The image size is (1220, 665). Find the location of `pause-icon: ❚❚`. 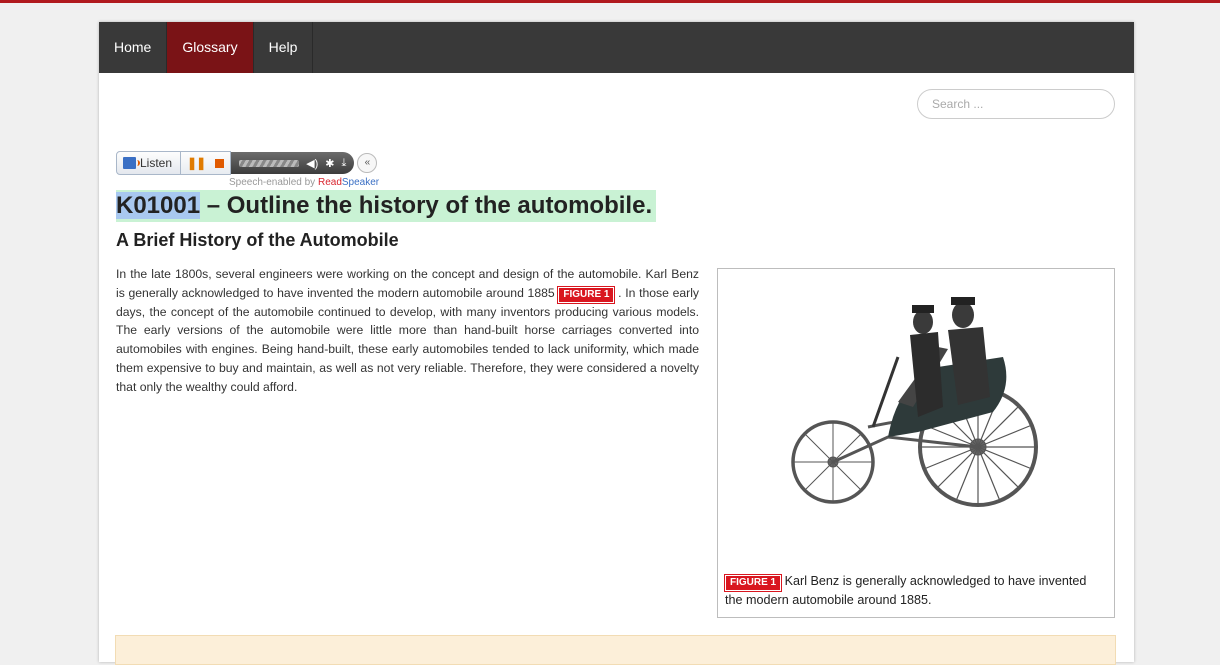

pause-icon: ❚❚ is located at coordinates (196, 163).